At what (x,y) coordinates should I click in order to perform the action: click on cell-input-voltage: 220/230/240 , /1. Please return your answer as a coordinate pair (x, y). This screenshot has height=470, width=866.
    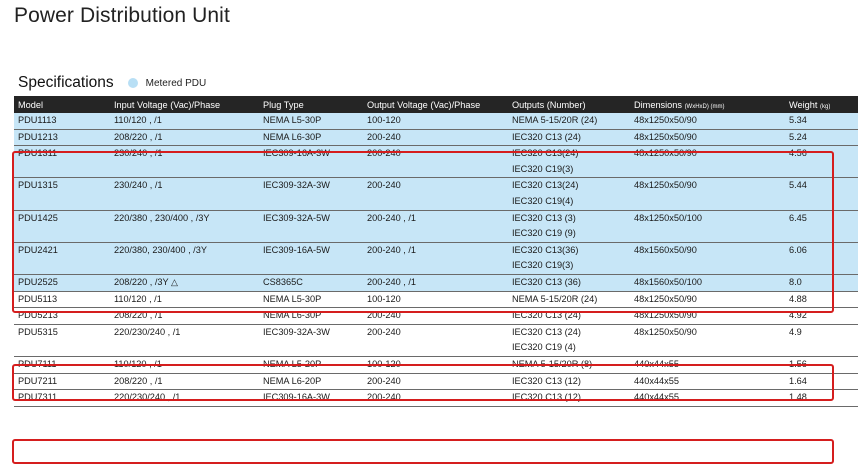
    Looking at the image, I should click on (184, 340).